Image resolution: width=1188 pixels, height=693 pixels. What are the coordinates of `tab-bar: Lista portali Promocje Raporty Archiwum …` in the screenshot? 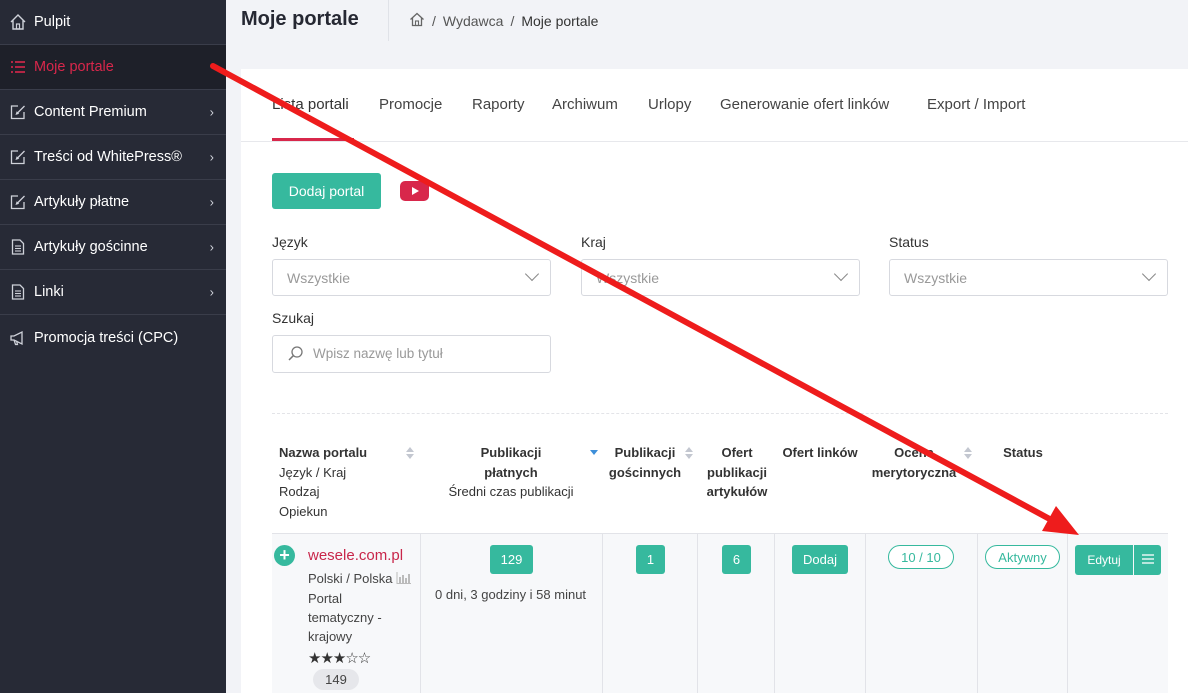 It's located at (714, 105).